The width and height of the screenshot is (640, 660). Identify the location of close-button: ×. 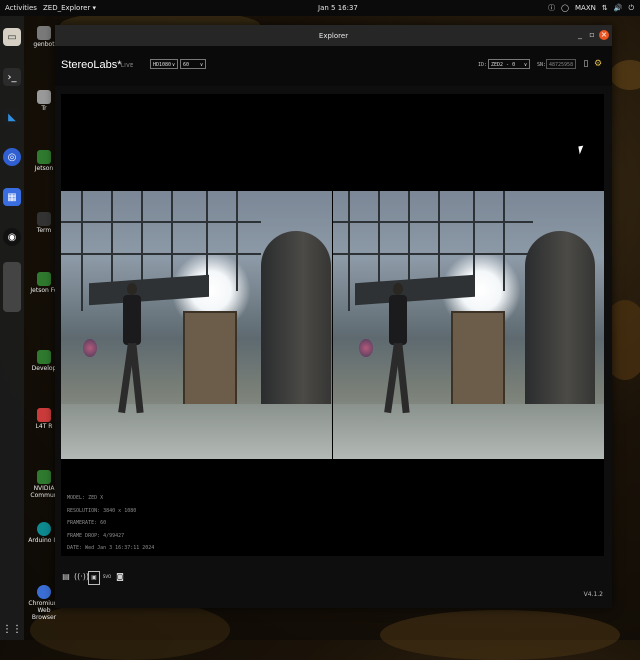
(604, 35).